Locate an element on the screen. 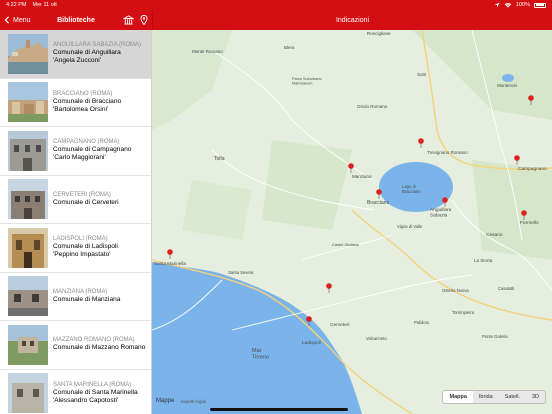 This screenshot has width=552, height=414. list-item: MANZIANA (ROMA) Comunale di Manziana is located at coordinates (75, 297).